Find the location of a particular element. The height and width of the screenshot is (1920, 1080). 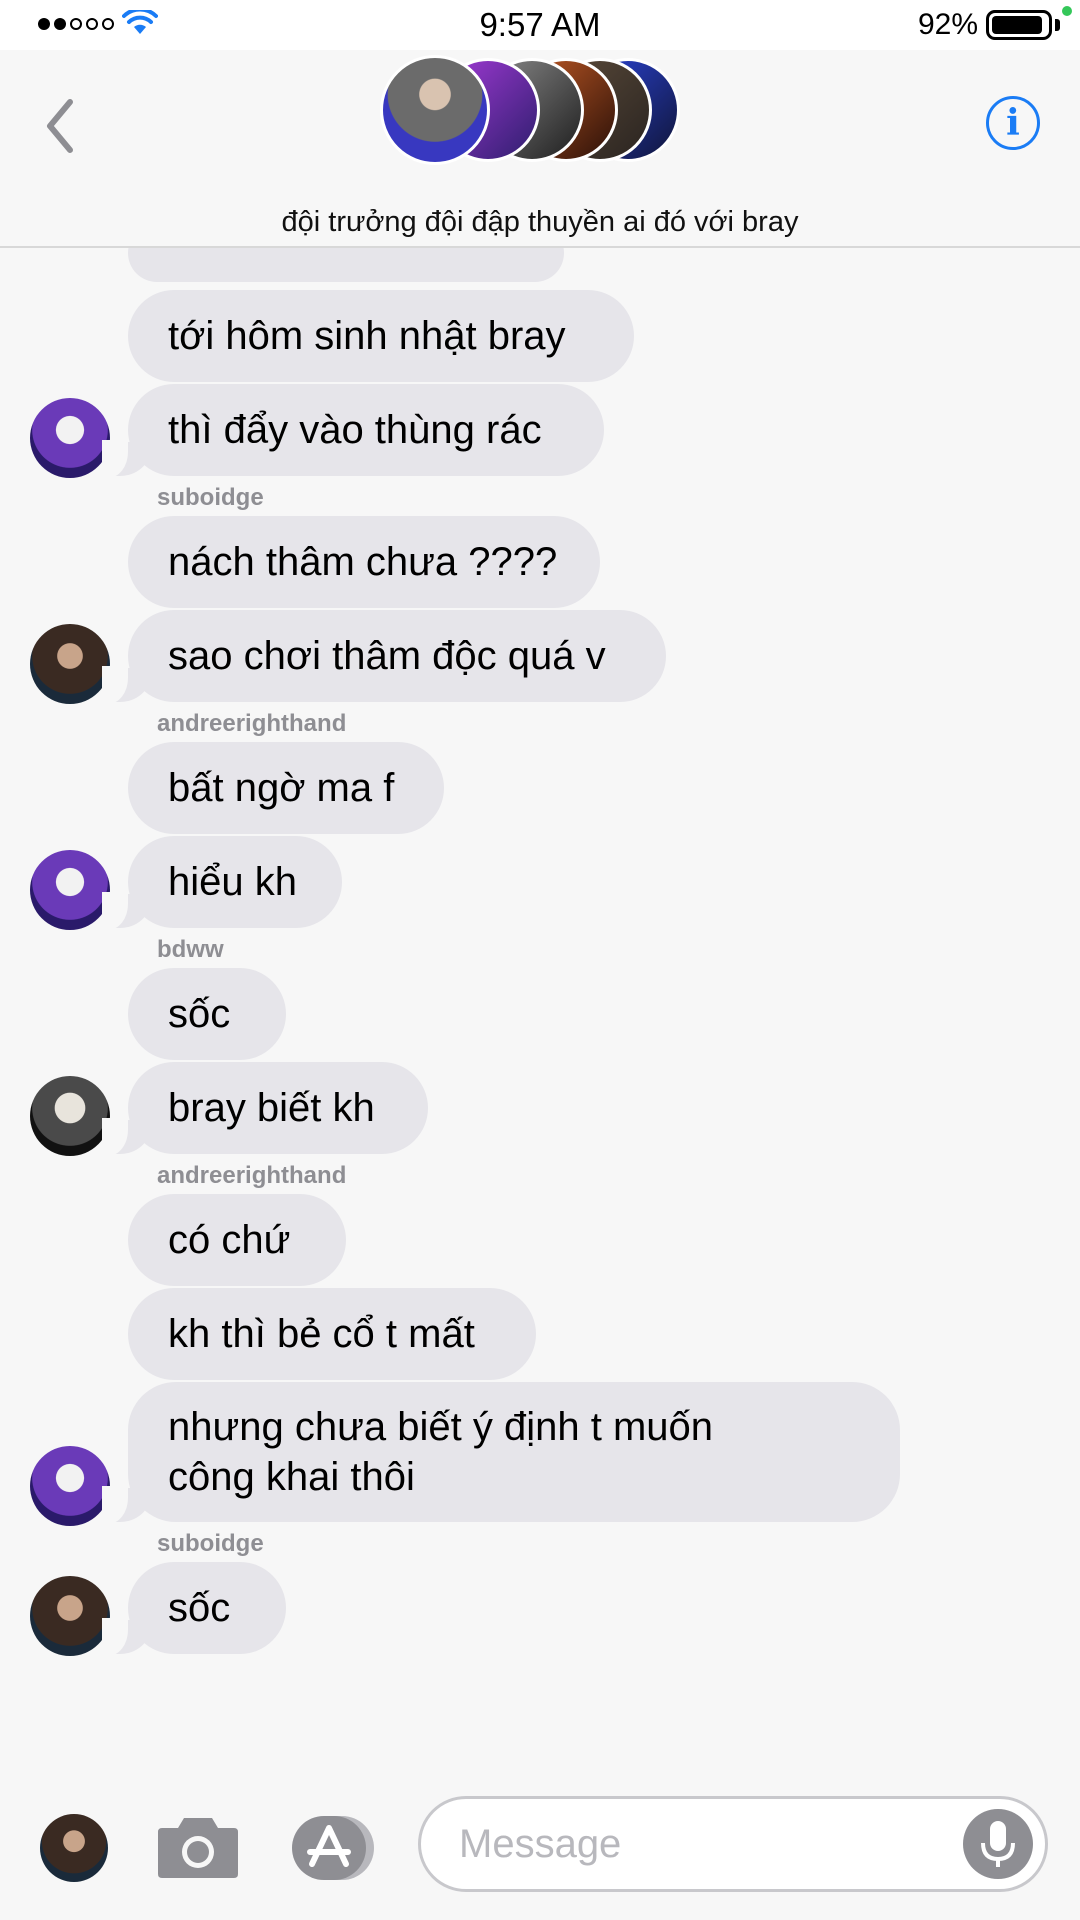

app-store-icon is located at coordinates (333, 1848).